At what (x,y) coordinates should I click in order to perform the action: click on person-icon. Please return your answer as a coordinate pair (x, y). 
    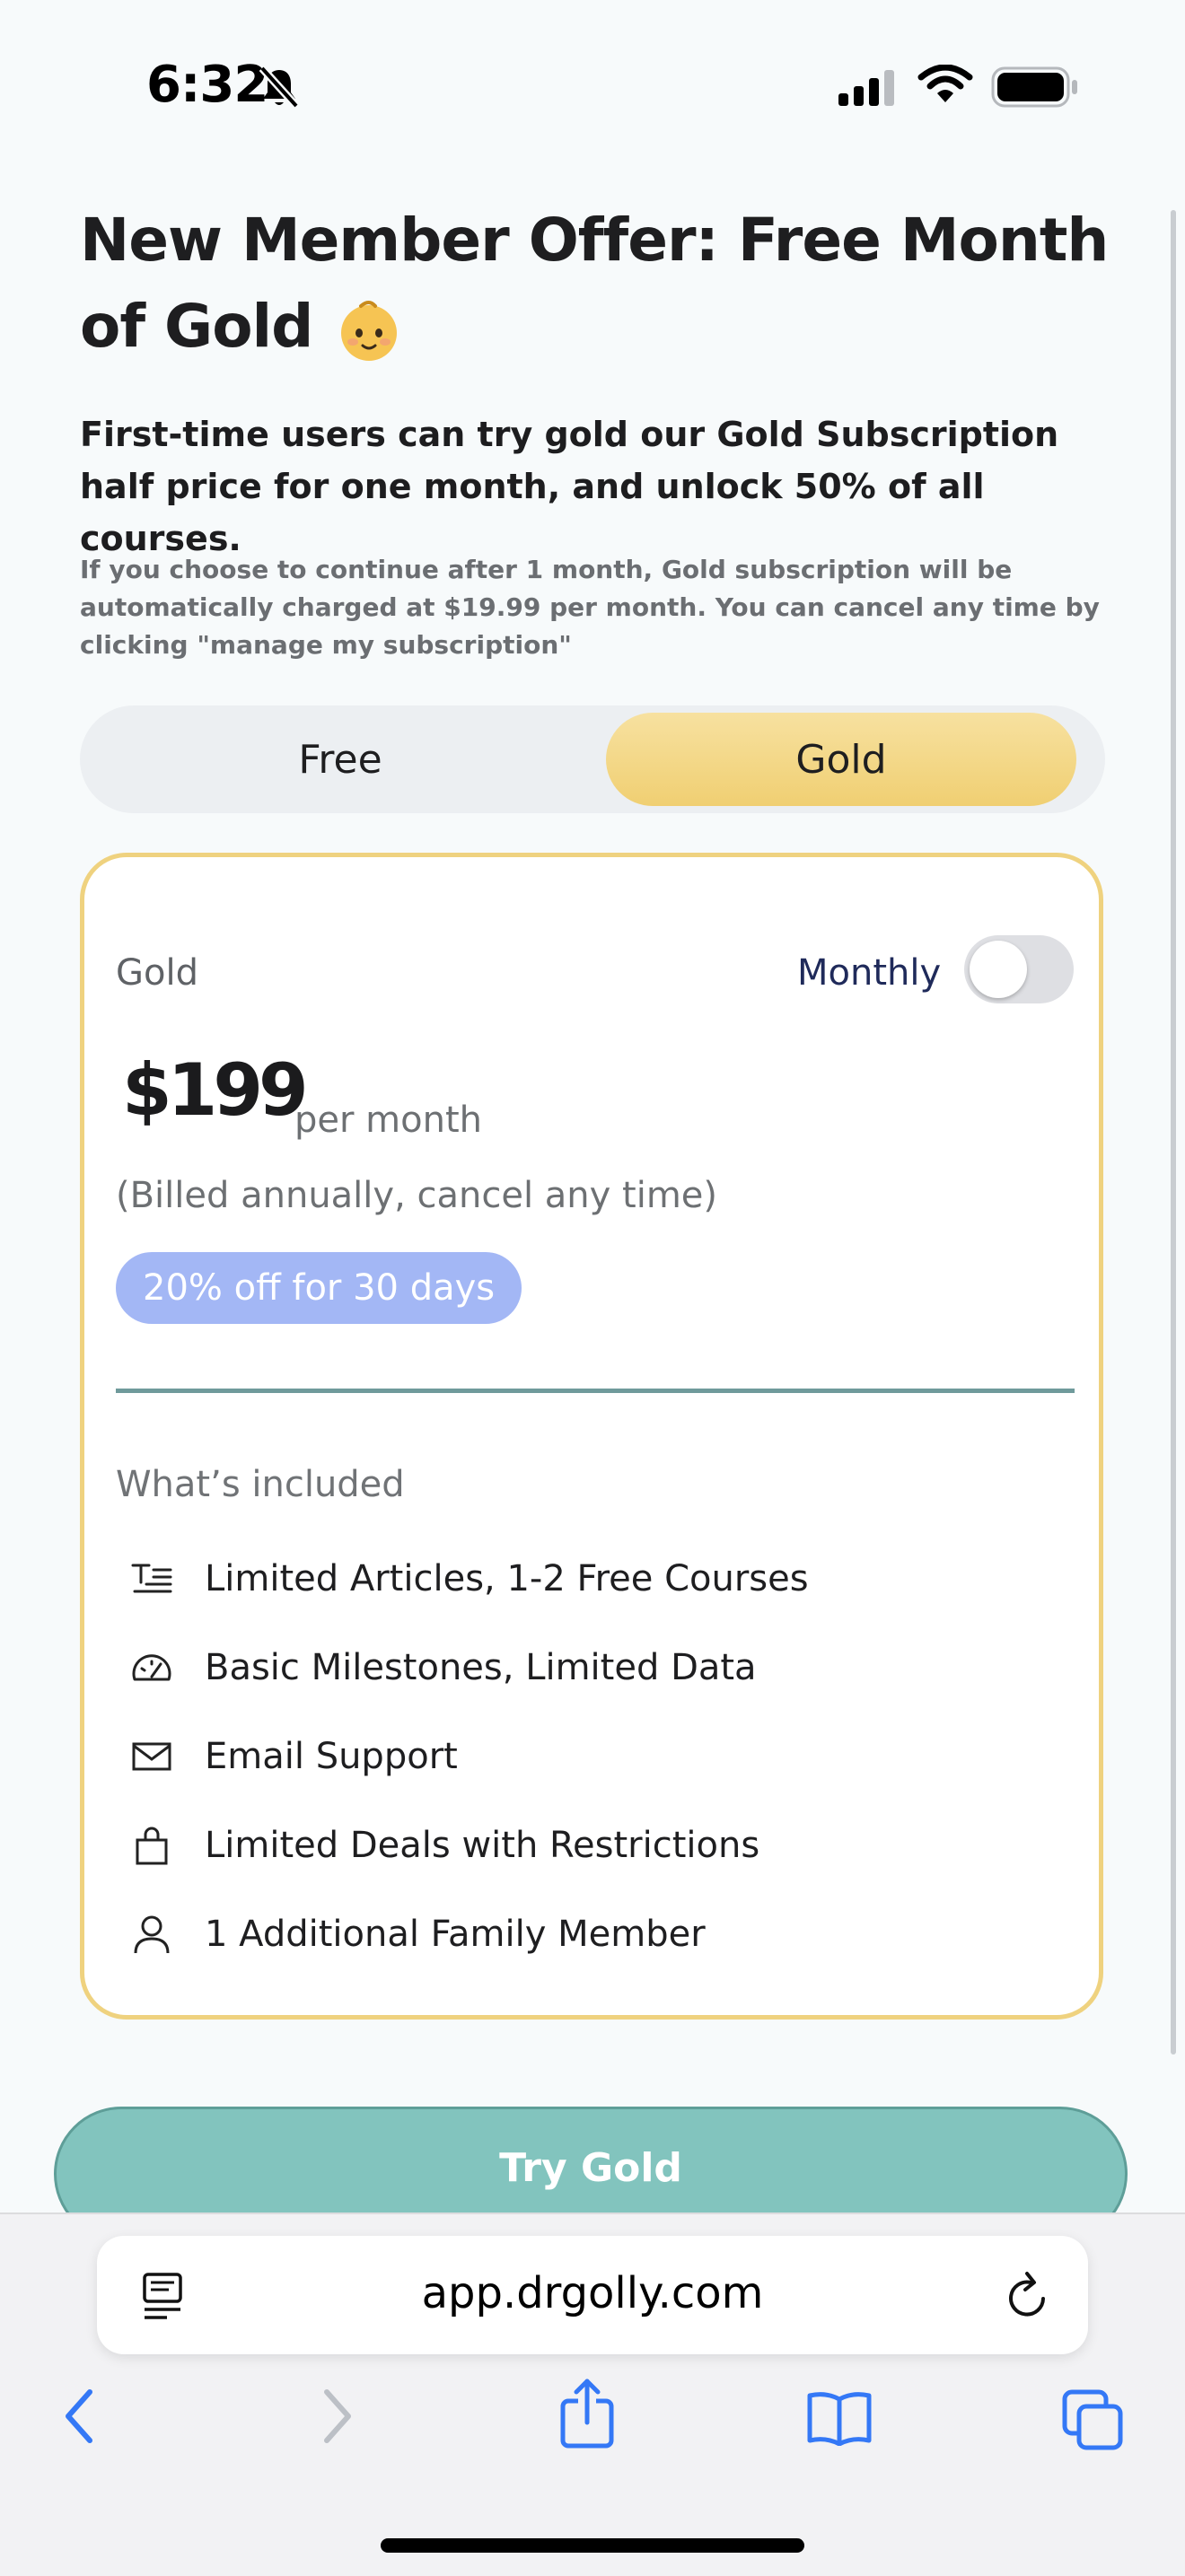
    Looking at the image, I should click on (151, 1934).